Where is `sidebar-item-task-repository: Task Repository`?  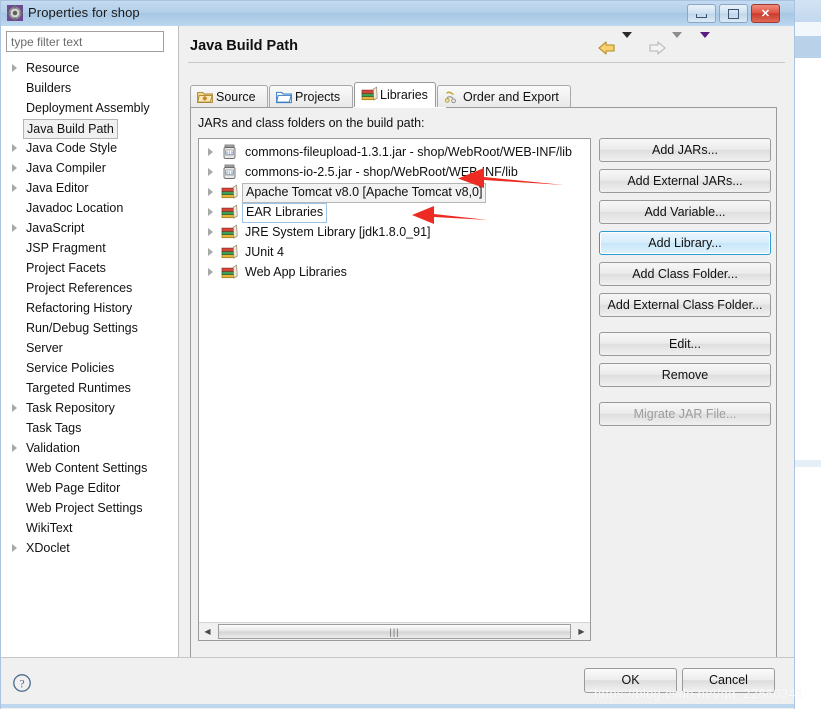 sidebar-item-task-repository: Task Repository is located at coordinates (89, 408).